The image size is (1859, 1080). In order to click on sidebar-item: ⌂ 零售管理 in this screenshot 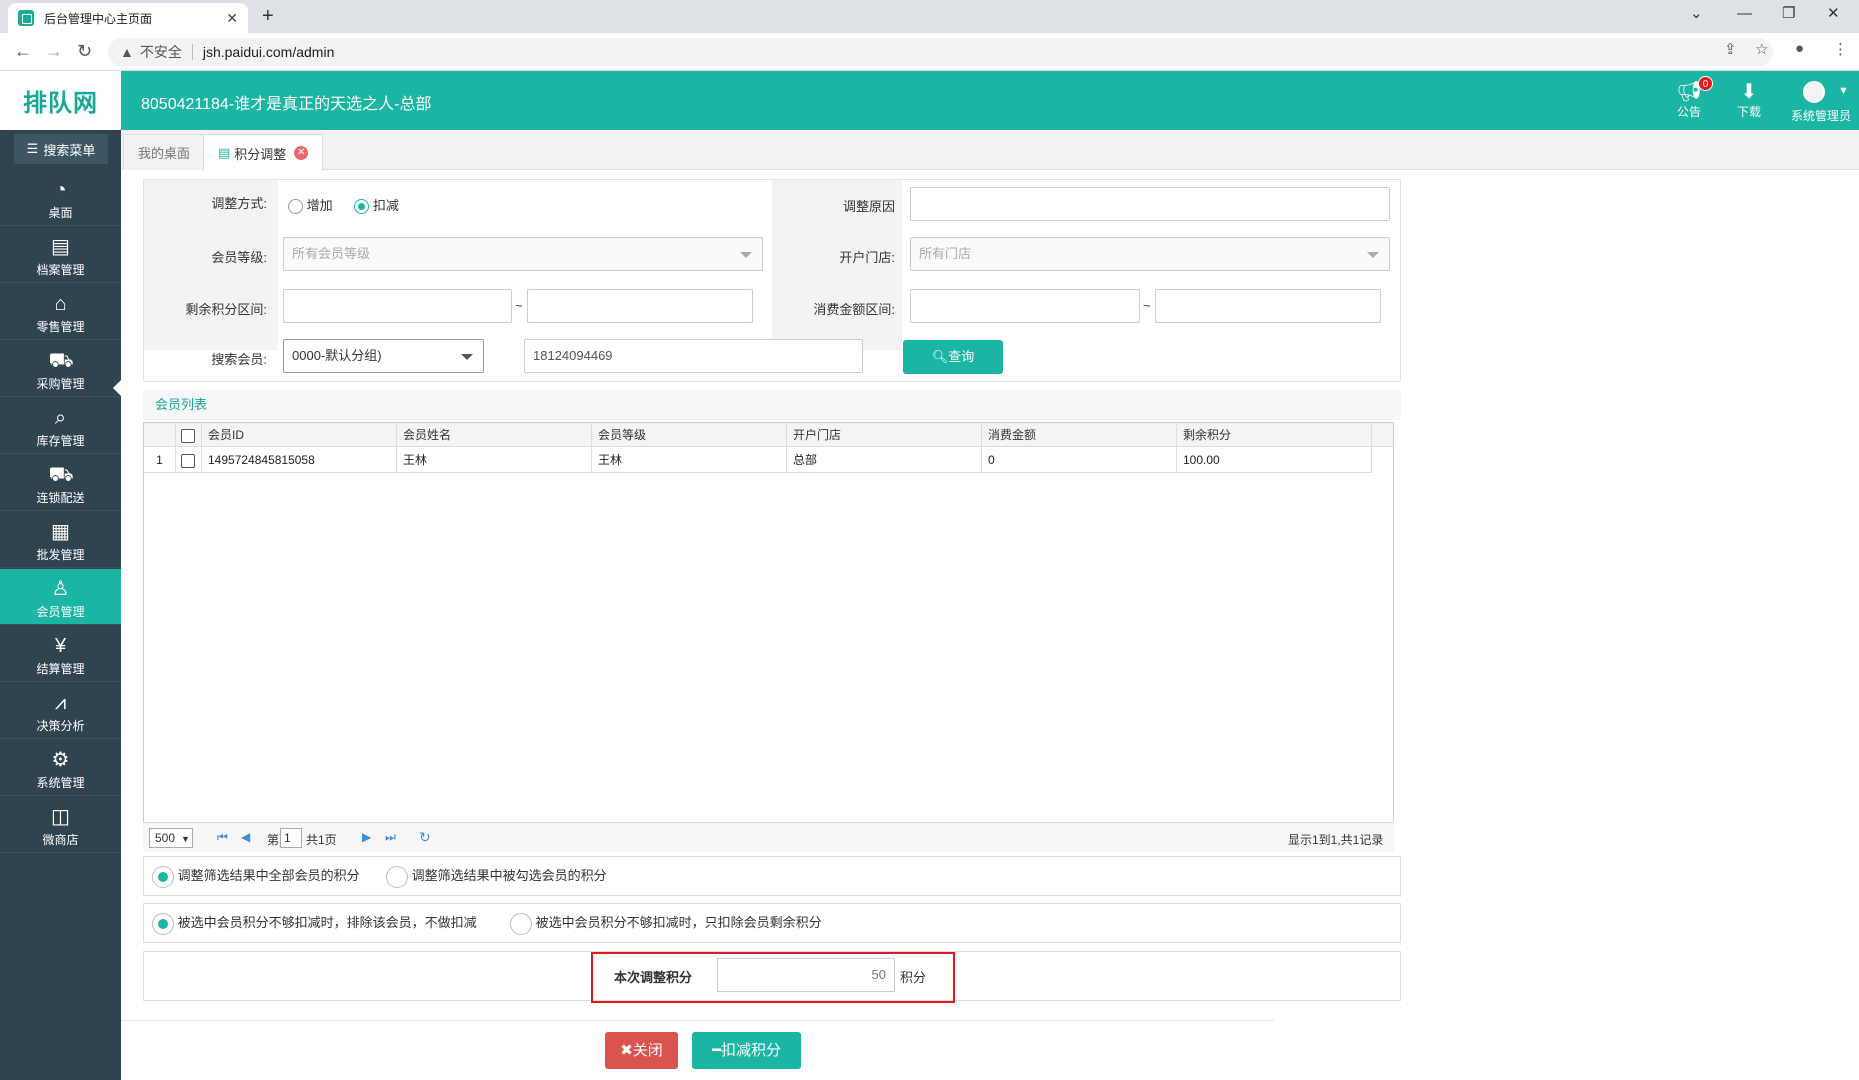, I will do `click(60, 312)`.